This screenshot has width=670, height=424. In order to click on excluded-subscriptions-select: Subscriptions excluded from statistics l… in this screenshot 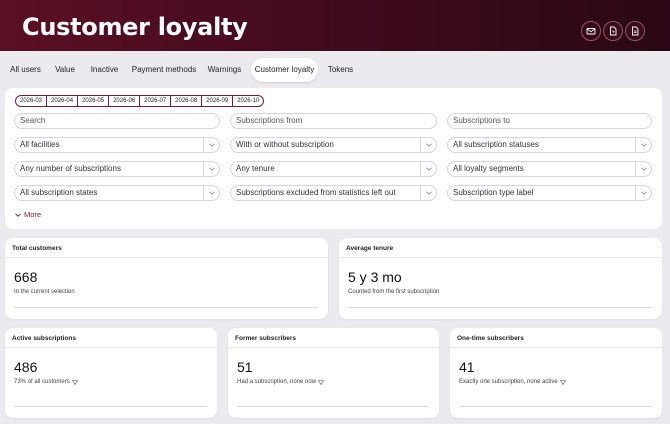, I will do `click(333, 193)`.